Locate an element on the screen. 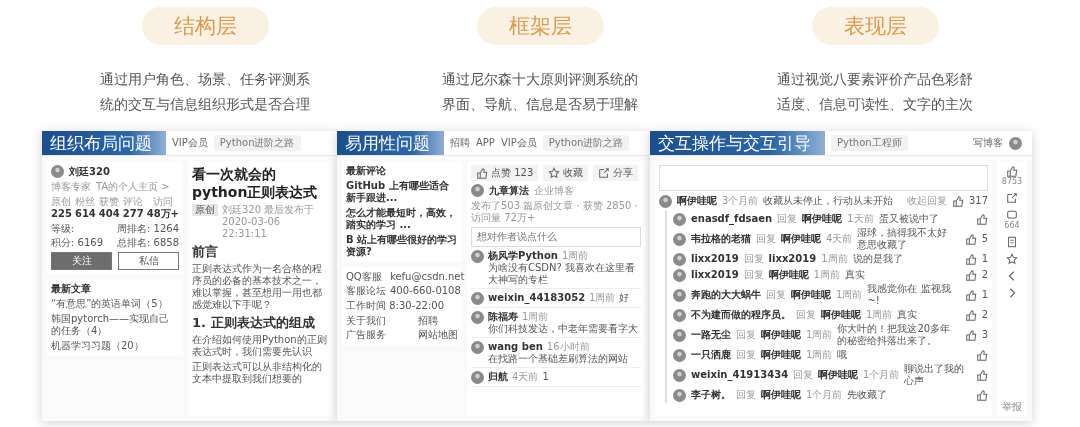 This screenshot has width=1080, height=427. reply-user: 一只洒鹿 is located at coordinates (711, 355).